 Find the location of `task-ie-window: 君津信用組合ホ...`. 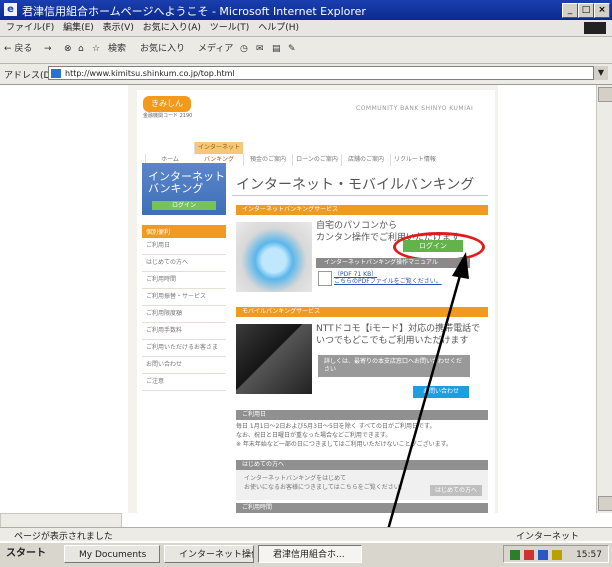

task-ie-window: 君津信用組合ホ... is located at coordinates (310, 554).